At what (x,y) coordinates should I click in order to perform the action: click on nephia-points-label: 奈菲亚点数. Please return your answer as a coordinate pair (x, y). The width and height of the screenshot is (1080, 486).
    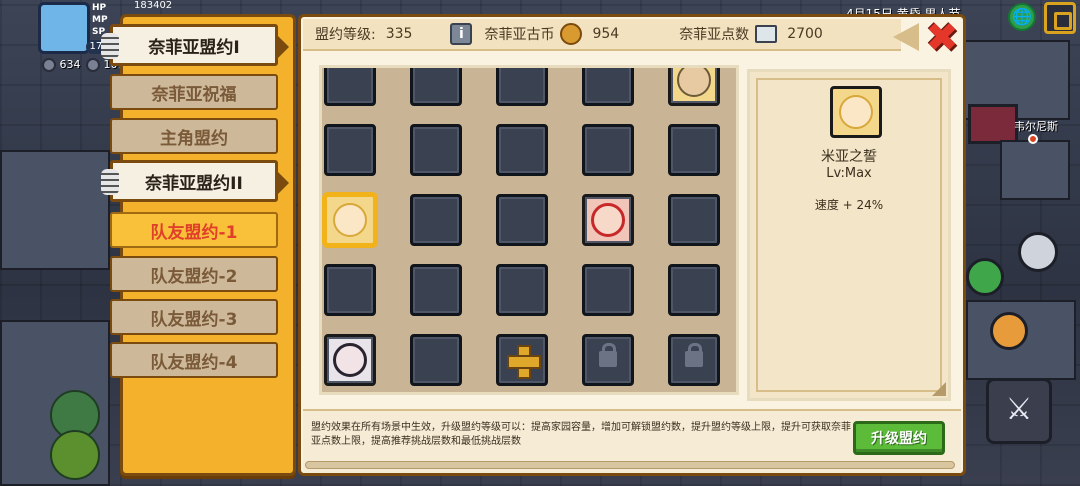
    Looking at the image, I should click on (714, 35).